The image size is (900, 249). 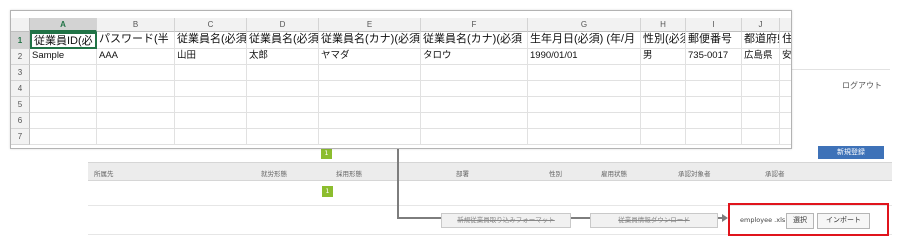 What do you see at coordinates (370, 57) in the screenshot?
I see `cell-e2: ヤマダ` at bounding box center [370, 57].